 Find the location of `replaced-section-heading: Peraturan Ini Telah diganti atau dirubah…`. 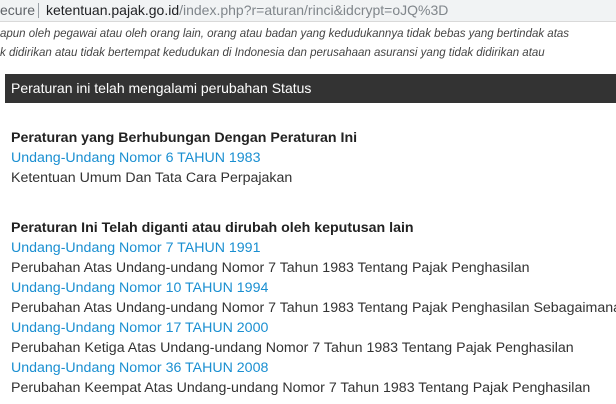

replaced-section-heading: Peraturan Ini Telah diganti atau dirubah… is located at coordinates (212, 228).